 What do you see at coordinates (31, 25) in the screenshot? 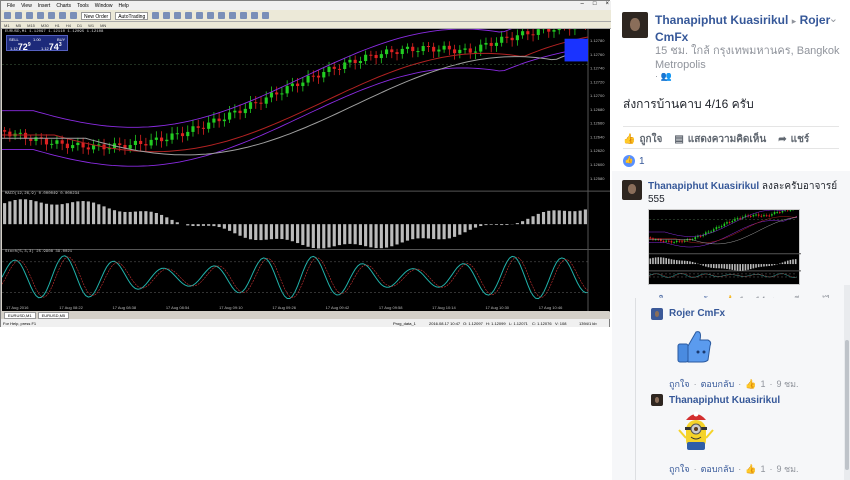
I see `tf-m15: M15` at bounding box center [31, 25].